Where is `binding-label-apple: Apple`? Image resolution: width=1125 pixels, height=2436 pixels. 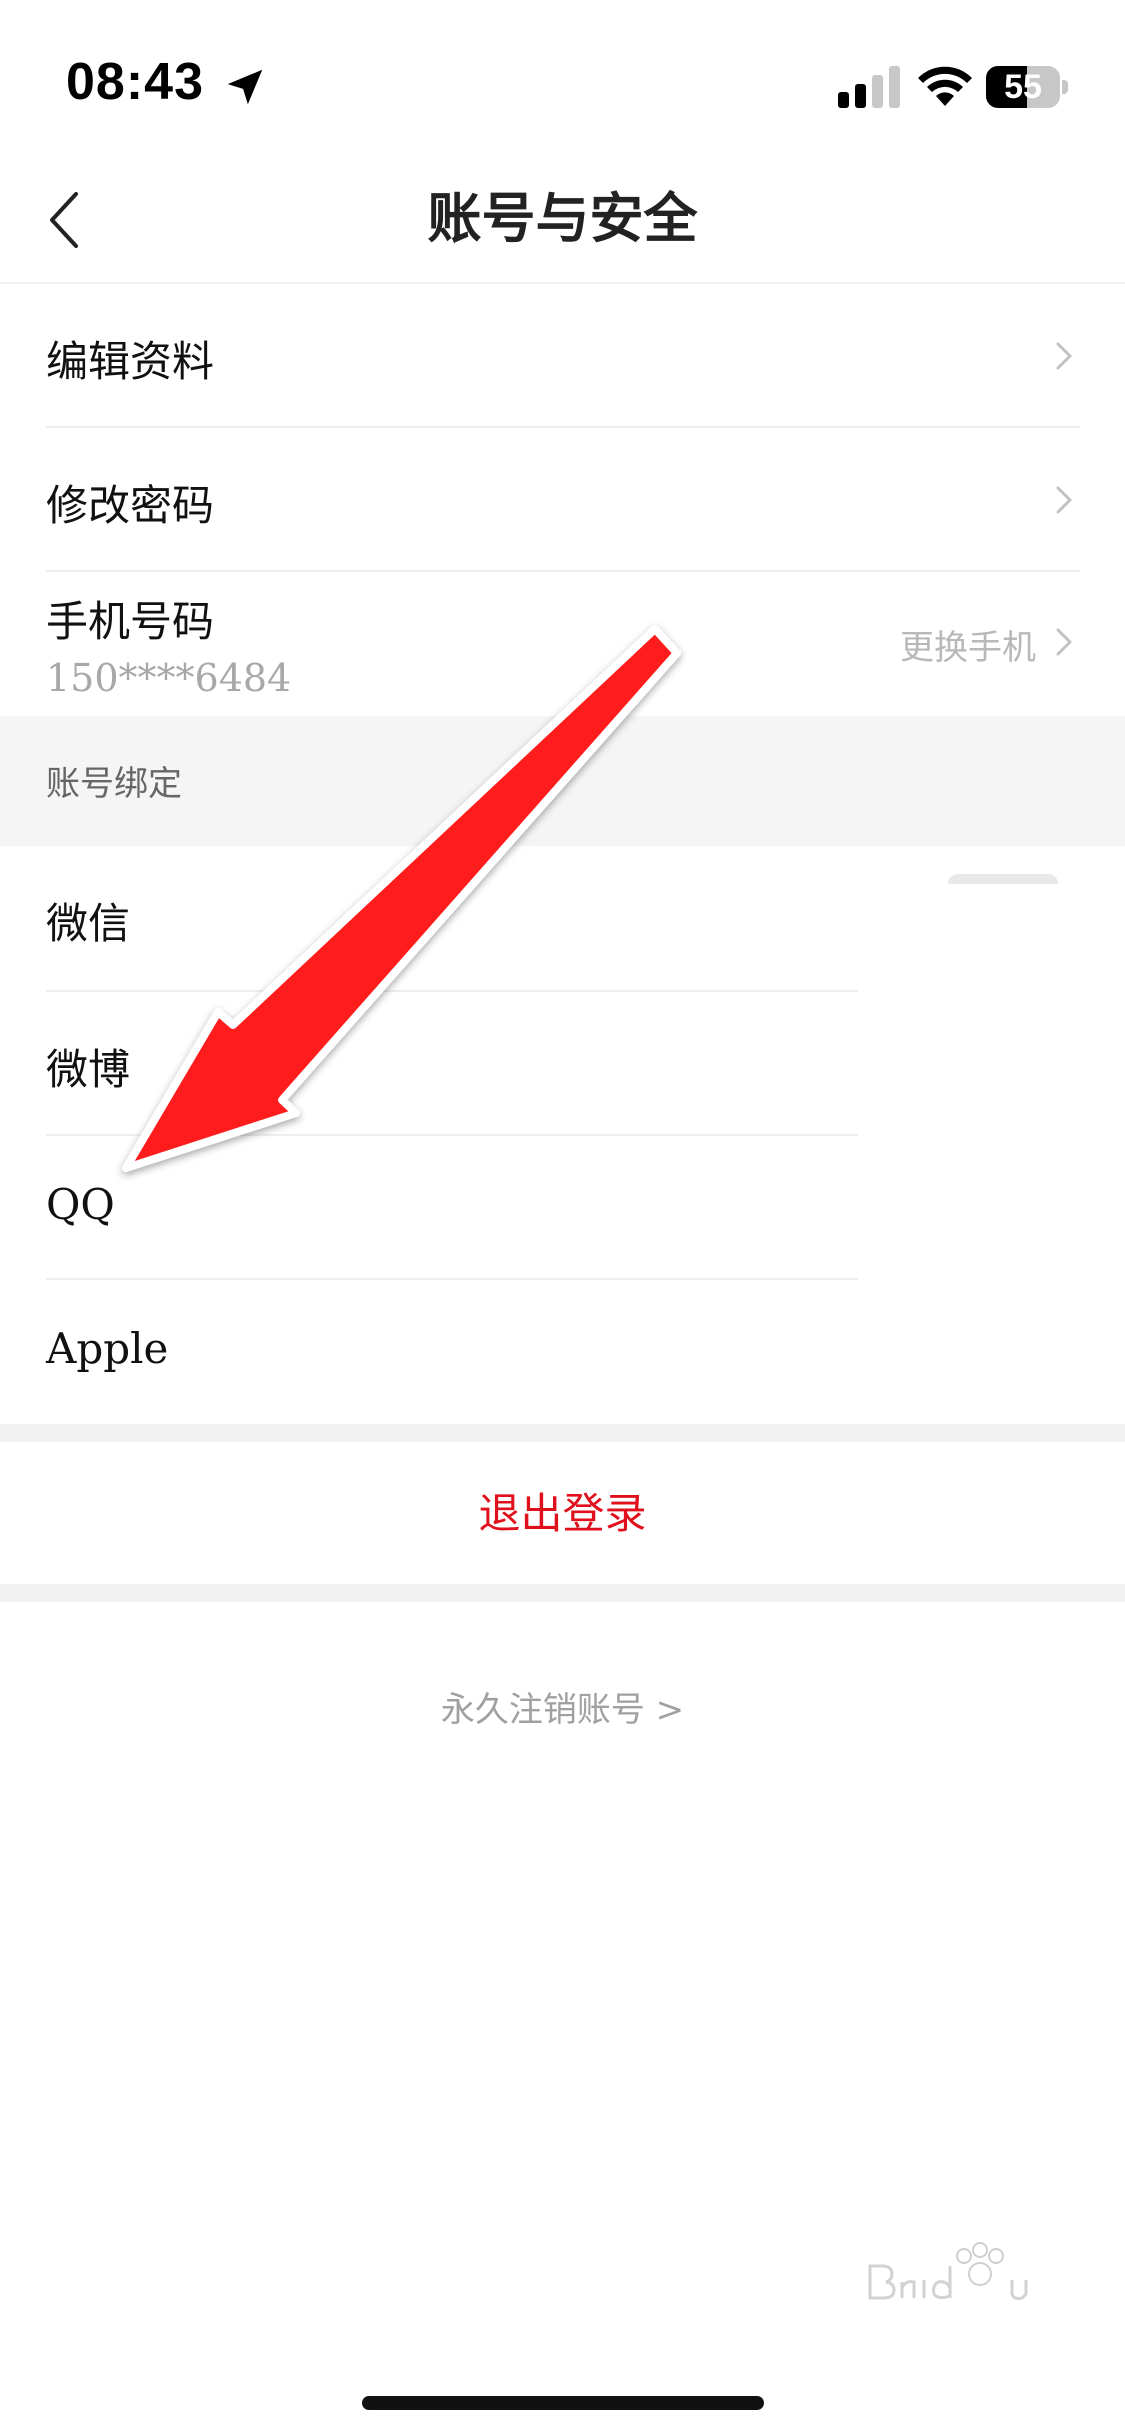
binding-label-apple: Apple is located at coordinates (107, 1348).